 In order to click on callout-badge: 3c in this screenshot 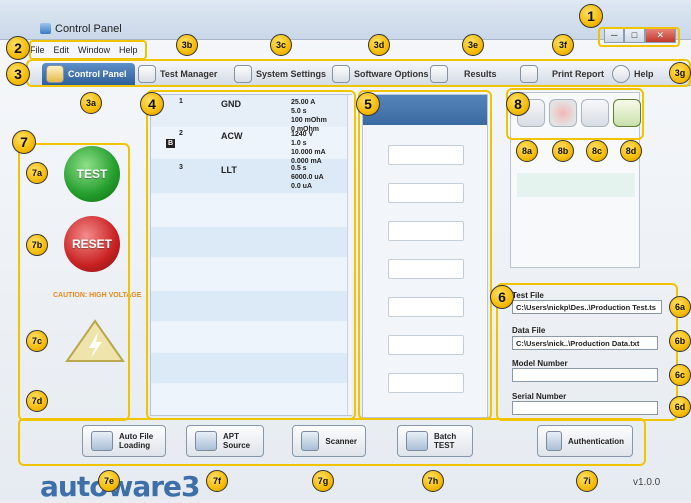, I will do `click(281, 45)`.